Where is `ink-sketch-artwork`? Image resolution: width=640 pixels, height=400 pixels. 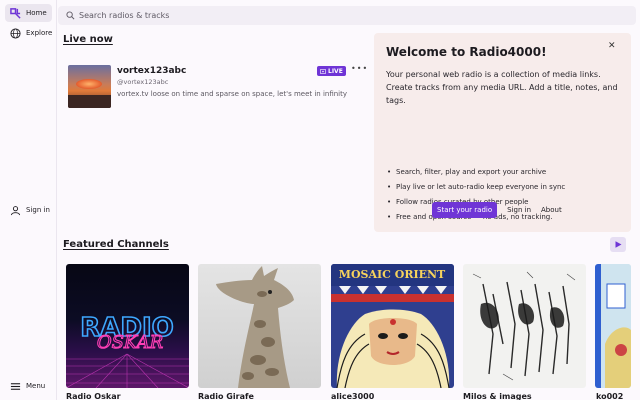
ink-sketch-artwork is located at coordinates (524, 326).